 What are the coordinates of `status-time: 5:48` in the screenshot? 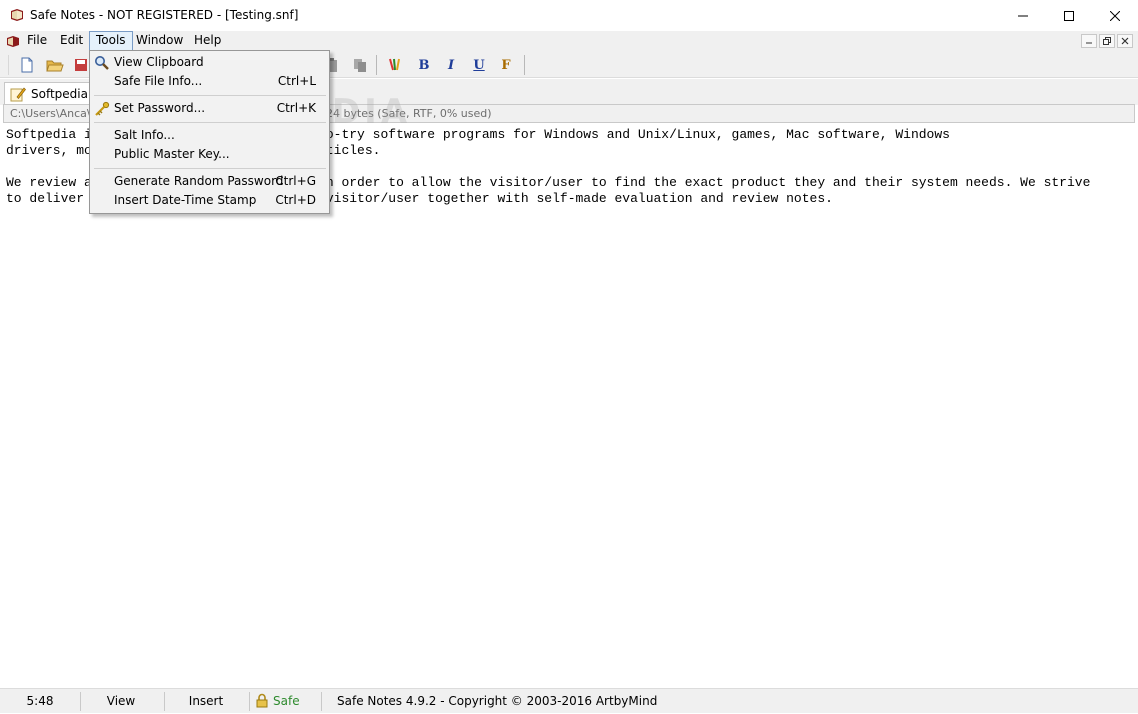 It's located at (40, 701).